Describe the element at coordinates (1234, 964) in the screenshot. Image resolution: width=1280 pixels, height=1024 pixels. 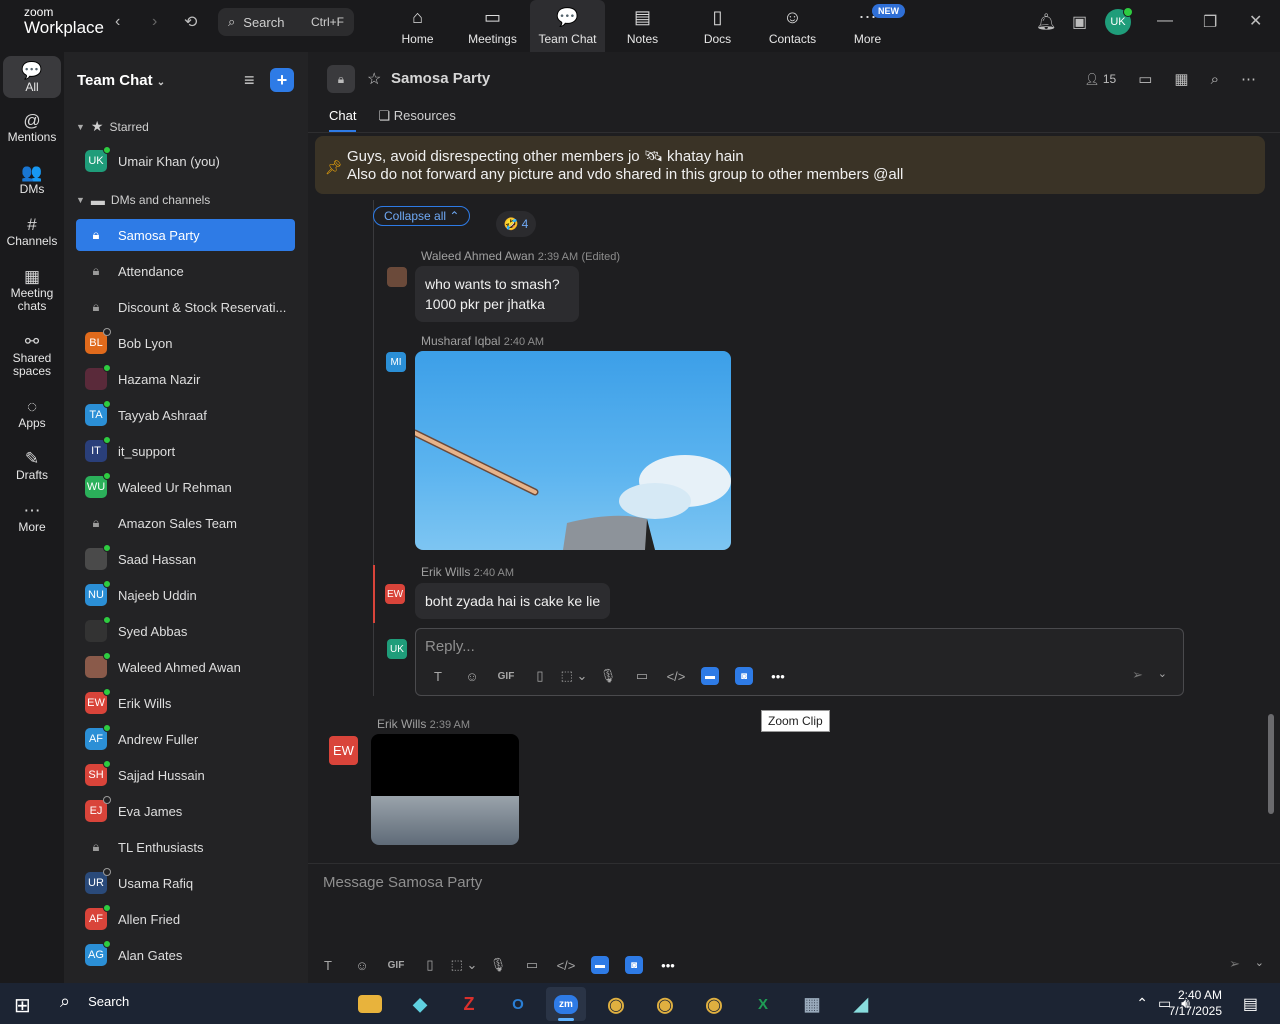
I see `send-icon: ➢` at that location.